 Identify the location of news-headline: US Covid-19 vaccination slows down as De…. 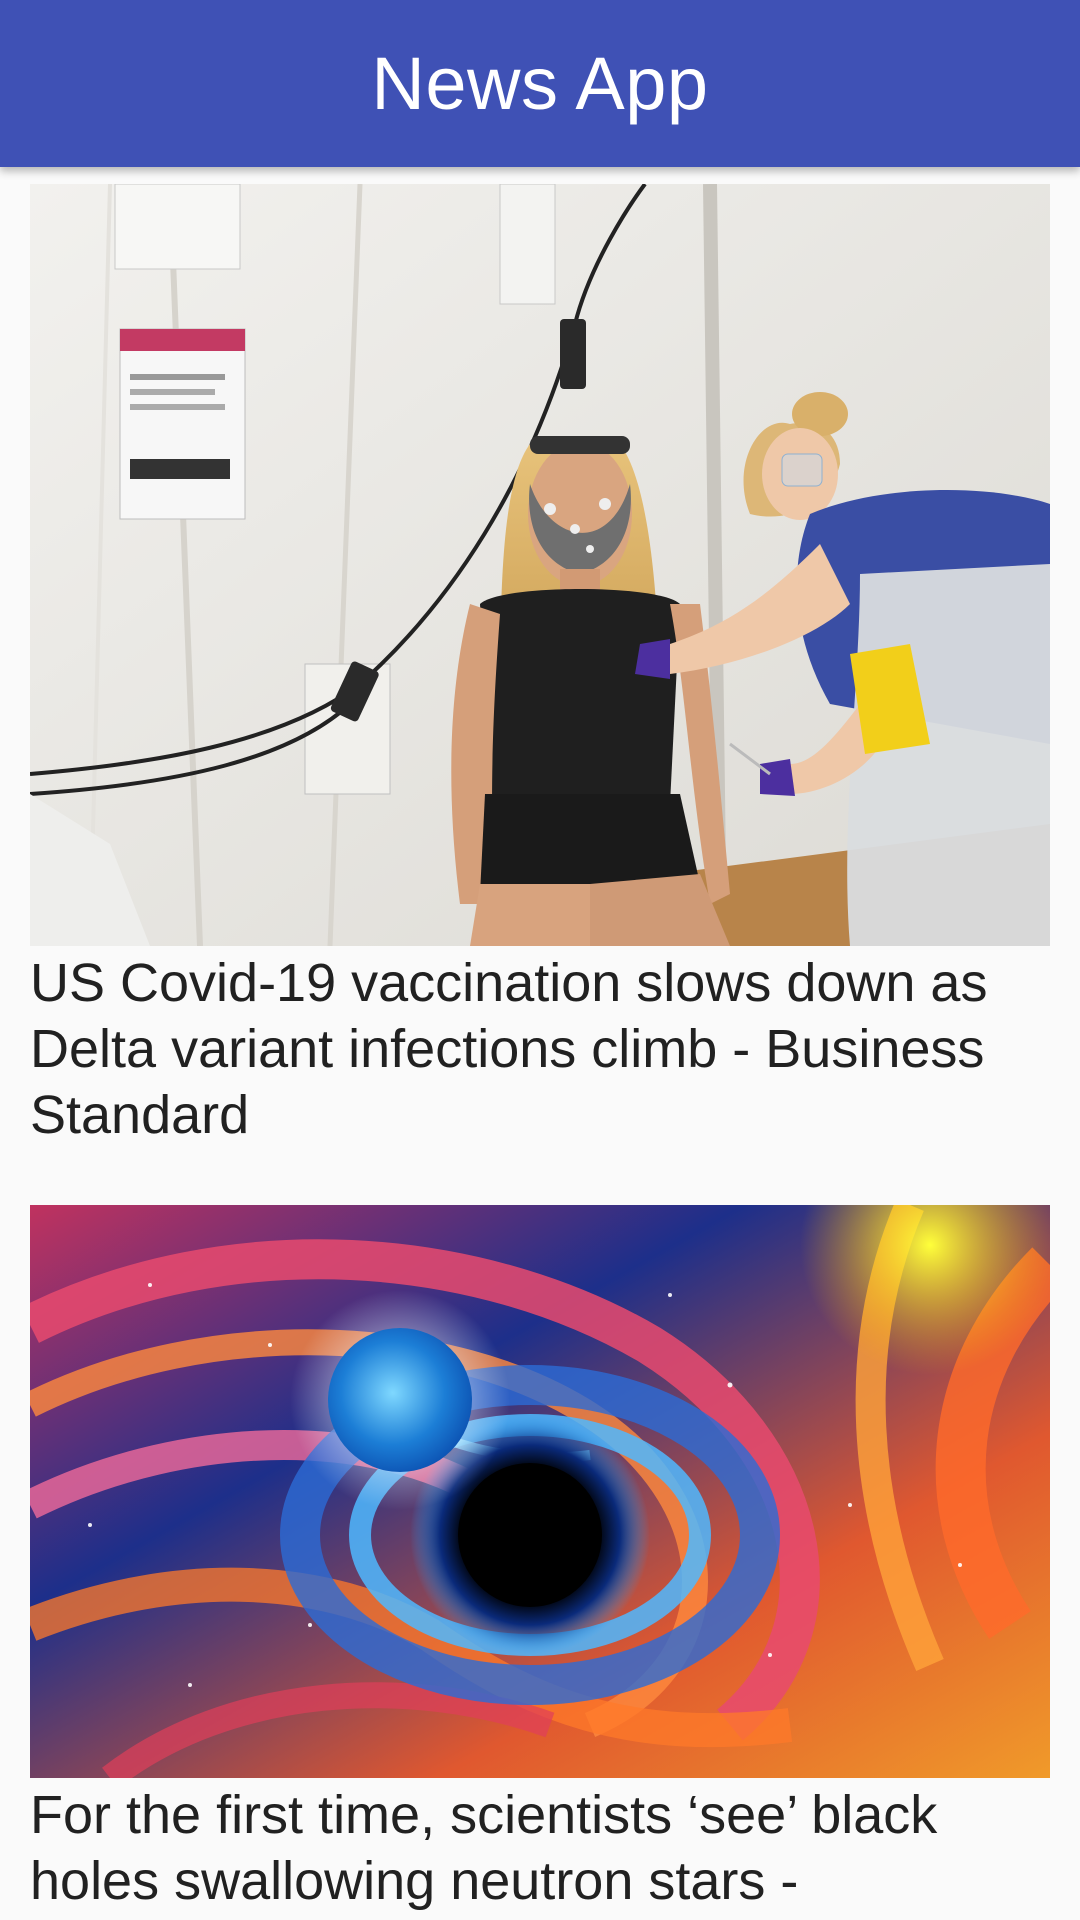
(540, 1047).